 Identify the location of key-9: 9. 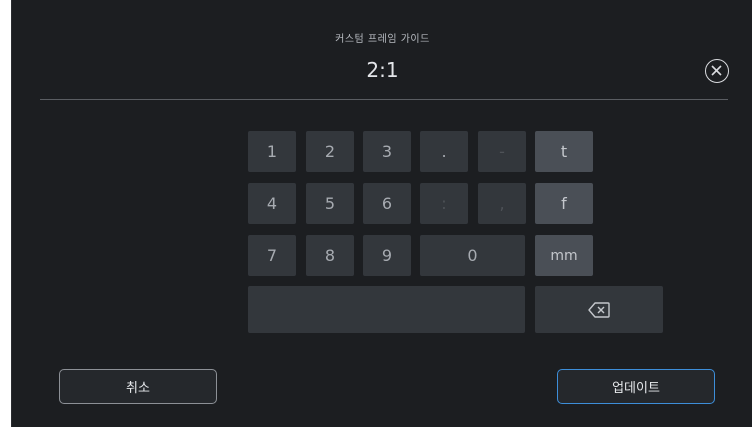
(387, 255).